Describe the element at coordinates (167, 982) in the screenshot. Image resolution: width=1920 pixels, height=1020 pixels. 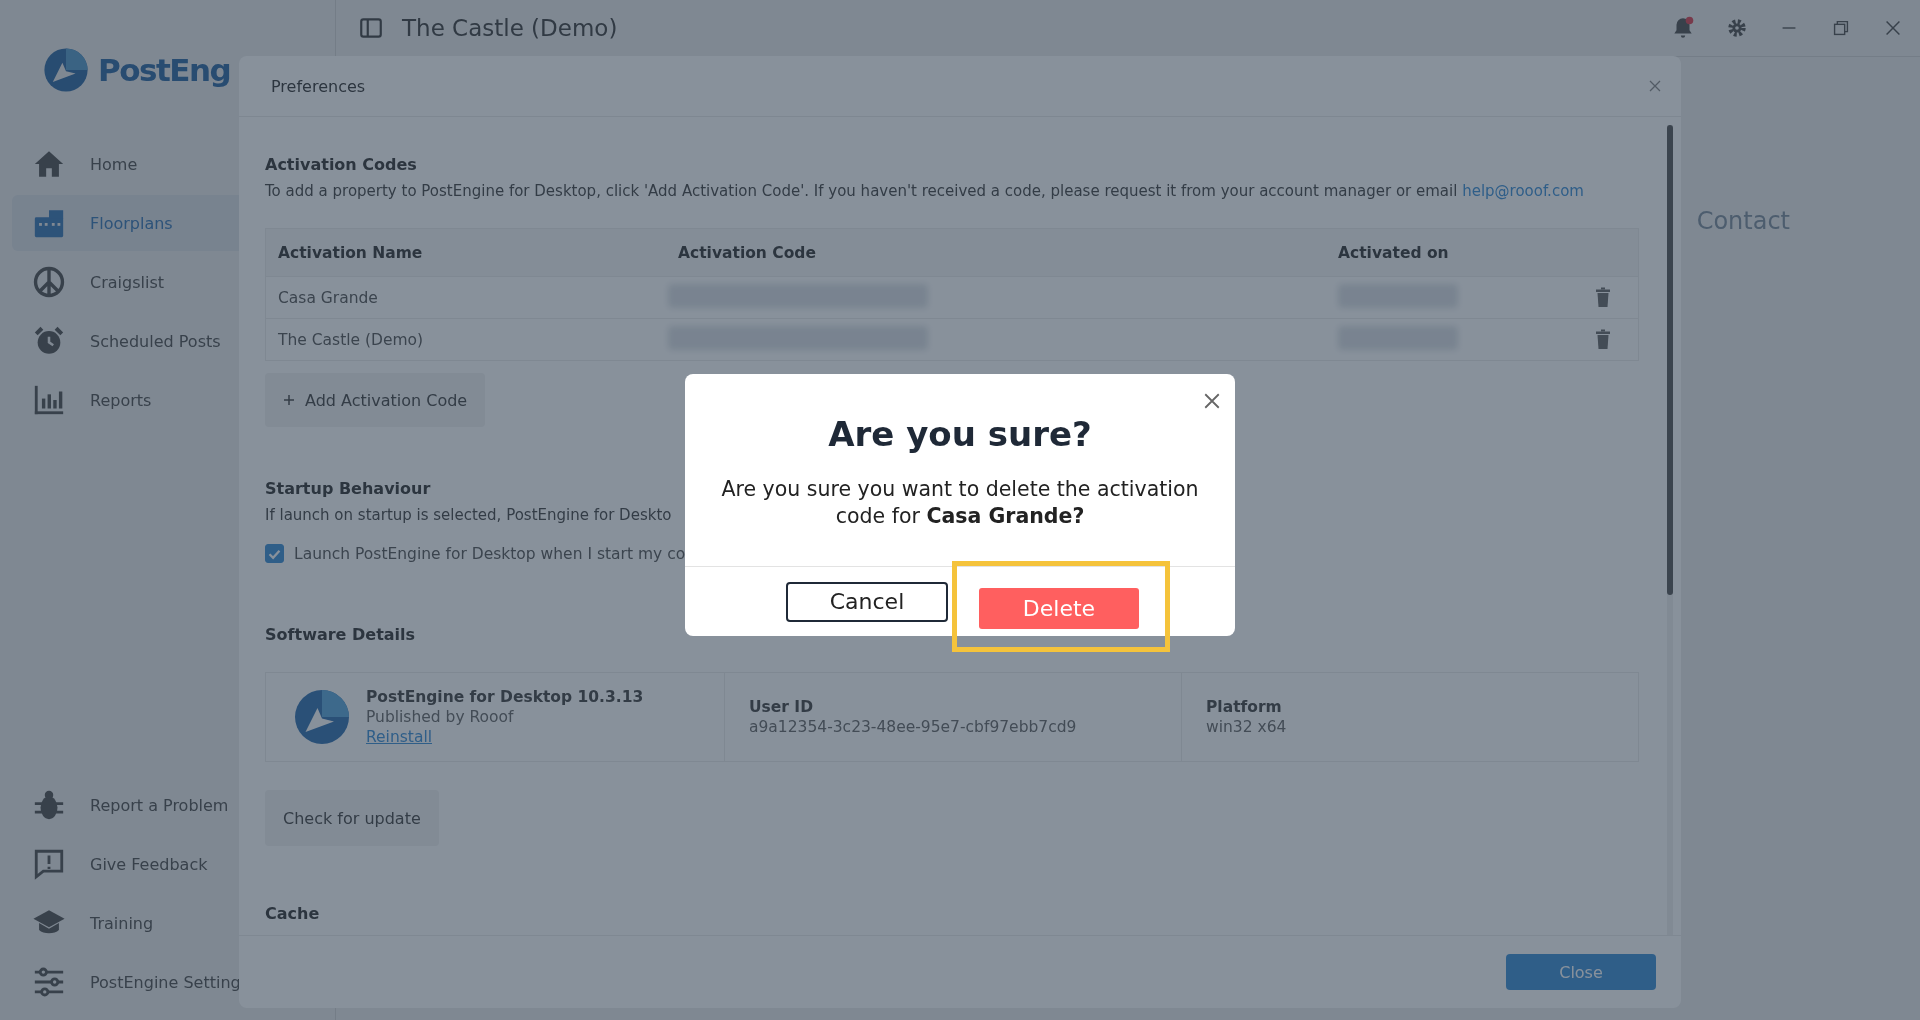
I see `sidebar-item: PostEngine Setting` at that location.